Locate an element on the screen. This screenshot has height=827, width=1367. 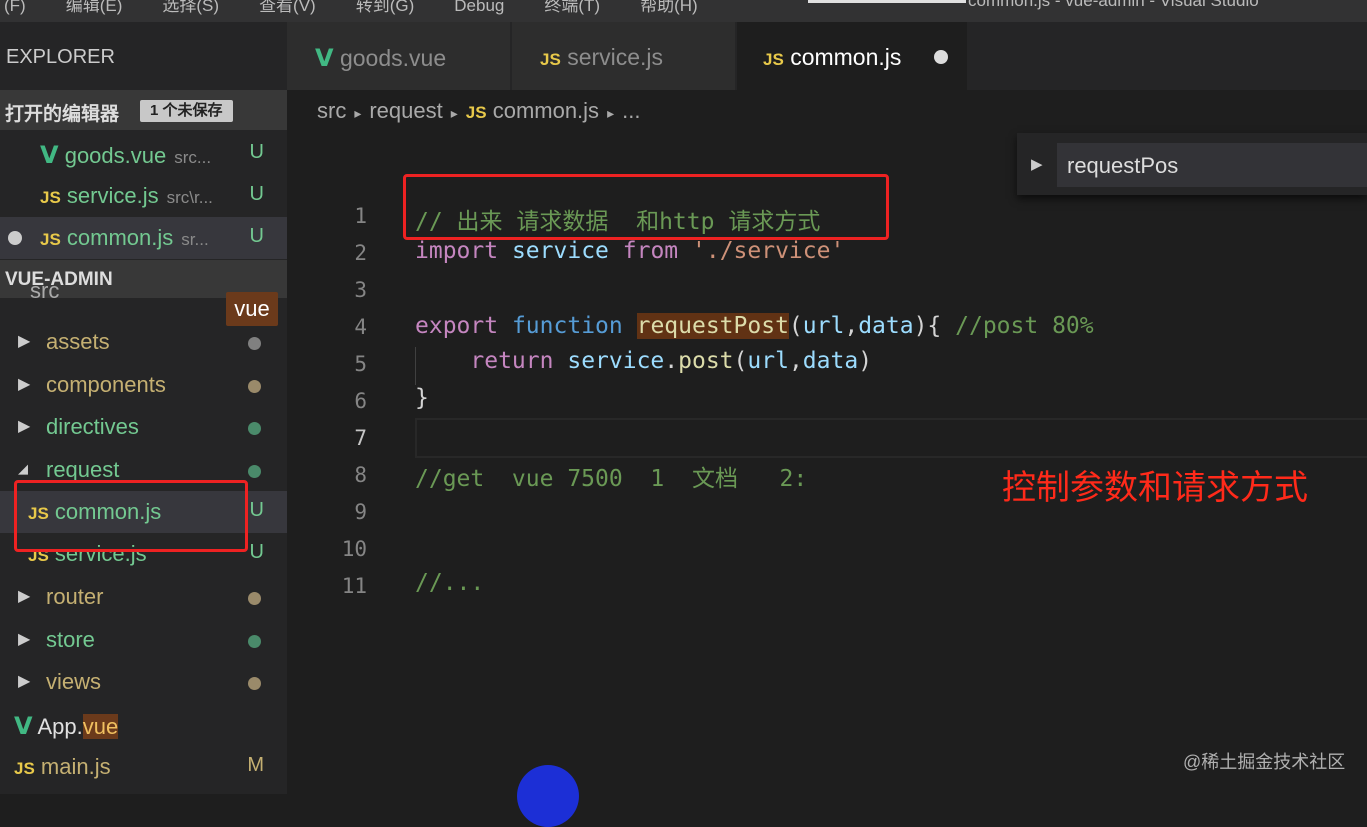
line-number: 7 is located at coordinates (360, 438).